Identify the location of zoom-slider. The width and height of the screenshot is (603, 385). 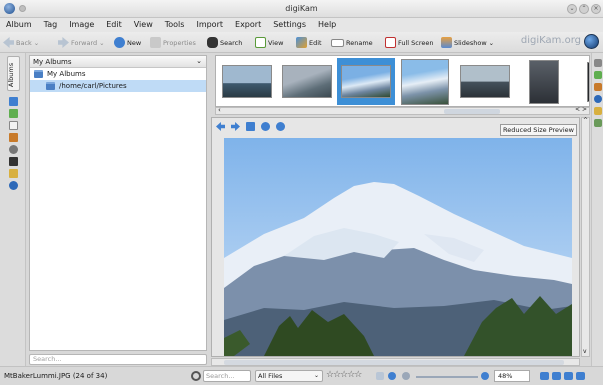
(447, 377).